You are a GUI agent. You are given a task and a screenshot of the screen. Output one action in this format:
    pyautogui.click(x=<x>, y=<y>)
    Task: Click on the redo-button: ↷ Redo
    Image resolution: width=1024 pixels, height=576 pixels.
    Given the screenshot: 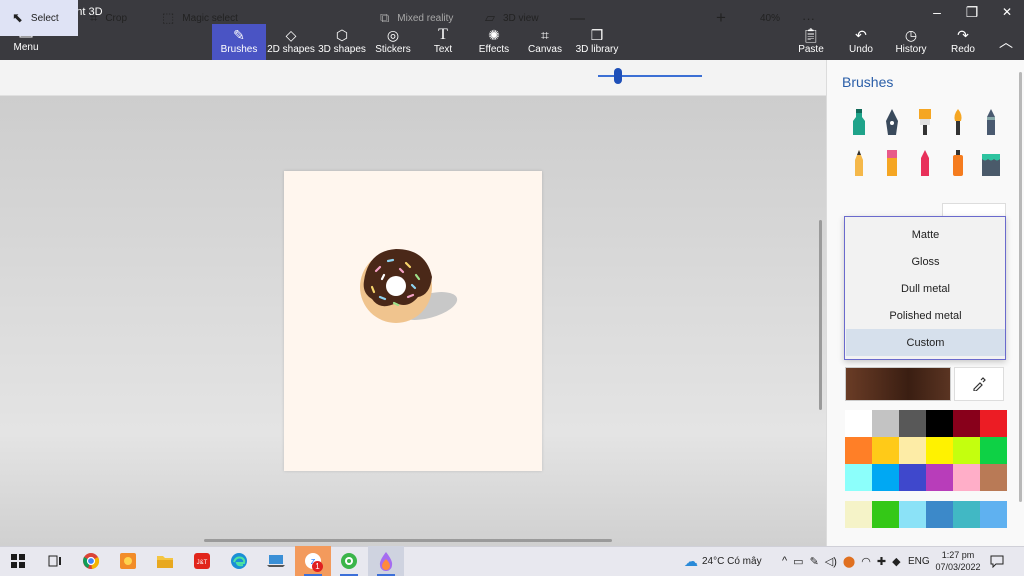 What is the action you would take?
    pyautogui.click(x=963, y=42)
    